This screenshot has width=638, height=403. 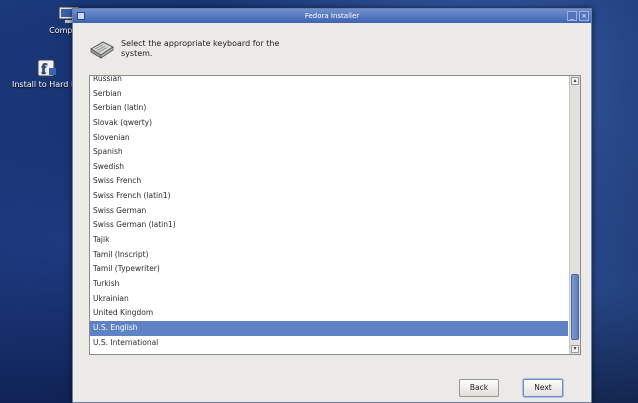 I want to click on keyboard-list-item: Spanish, so click(x=329, y=152).